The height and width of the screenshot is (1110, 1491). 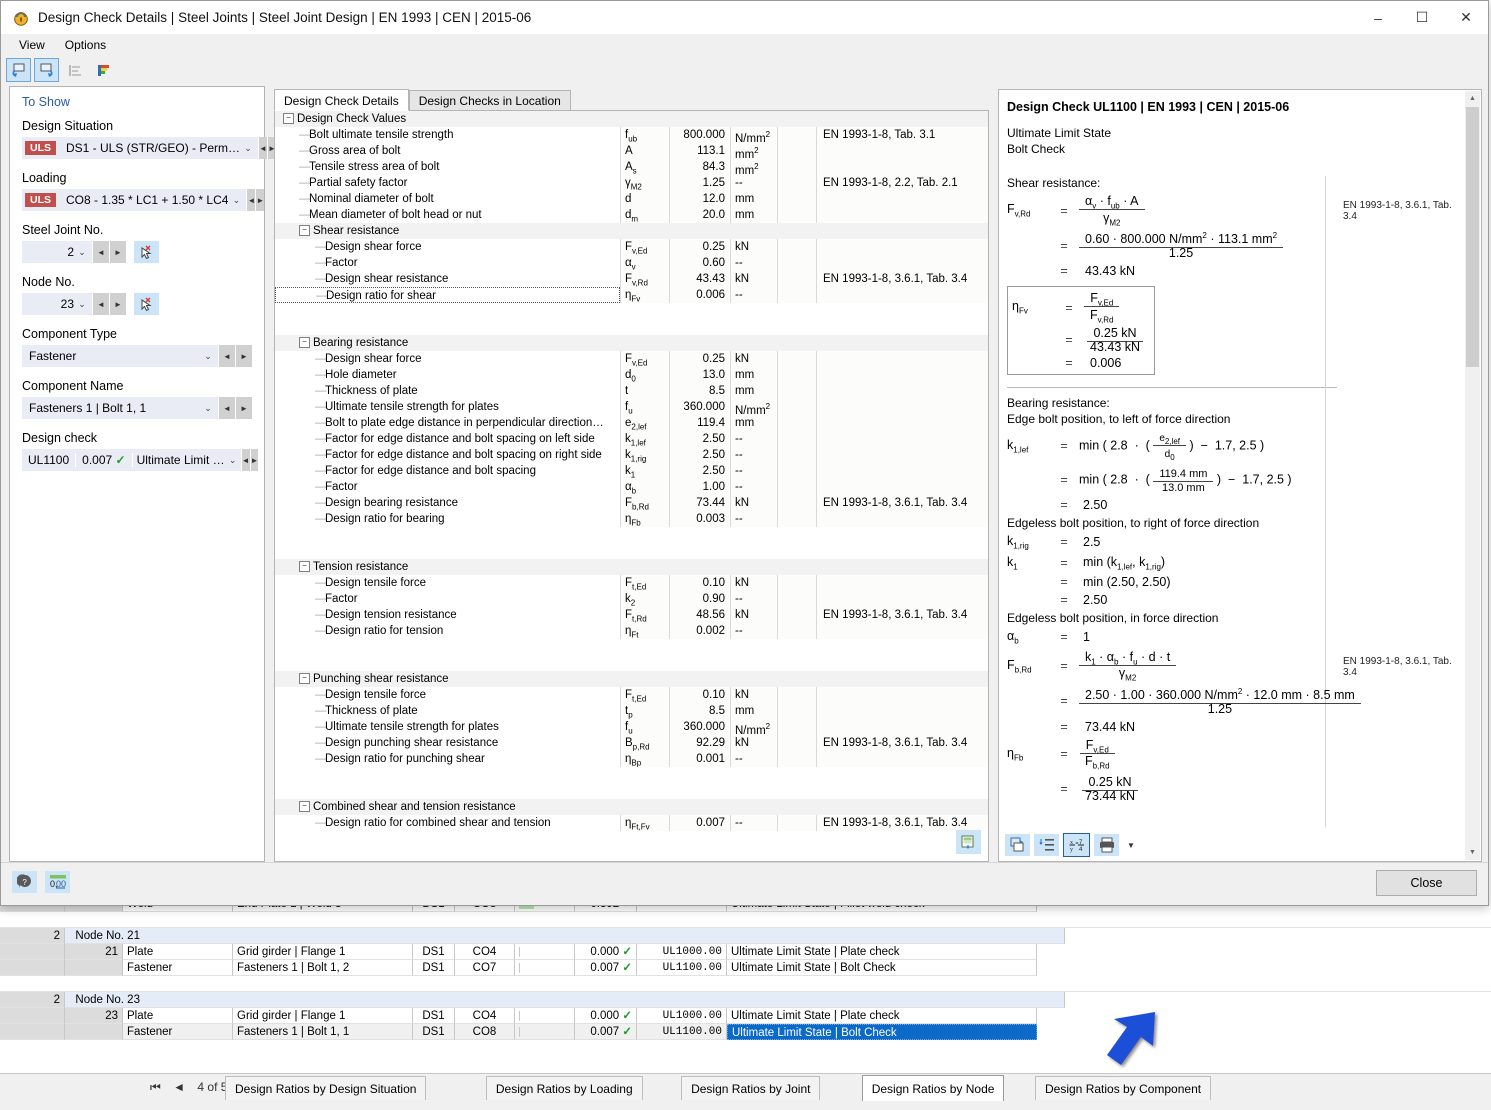 I want to click on design-situation-prev-button: ◄, so click(x=262, y=148).